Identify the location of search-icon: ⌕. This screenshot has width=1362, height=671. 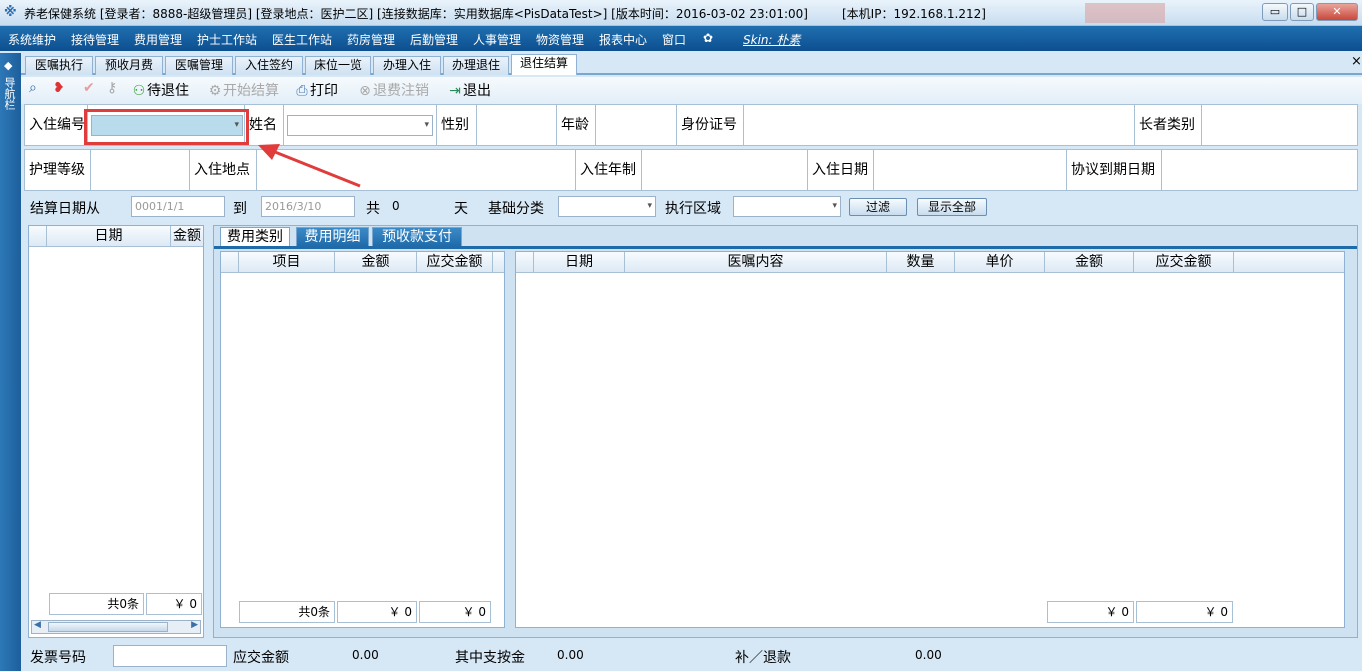
(33, 88).